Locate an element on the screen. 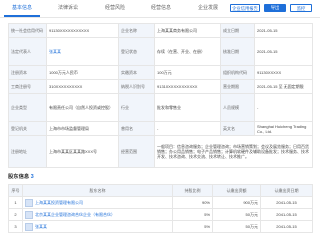  industry-value: 批发和零售业 is located at coordinates (187, 107).